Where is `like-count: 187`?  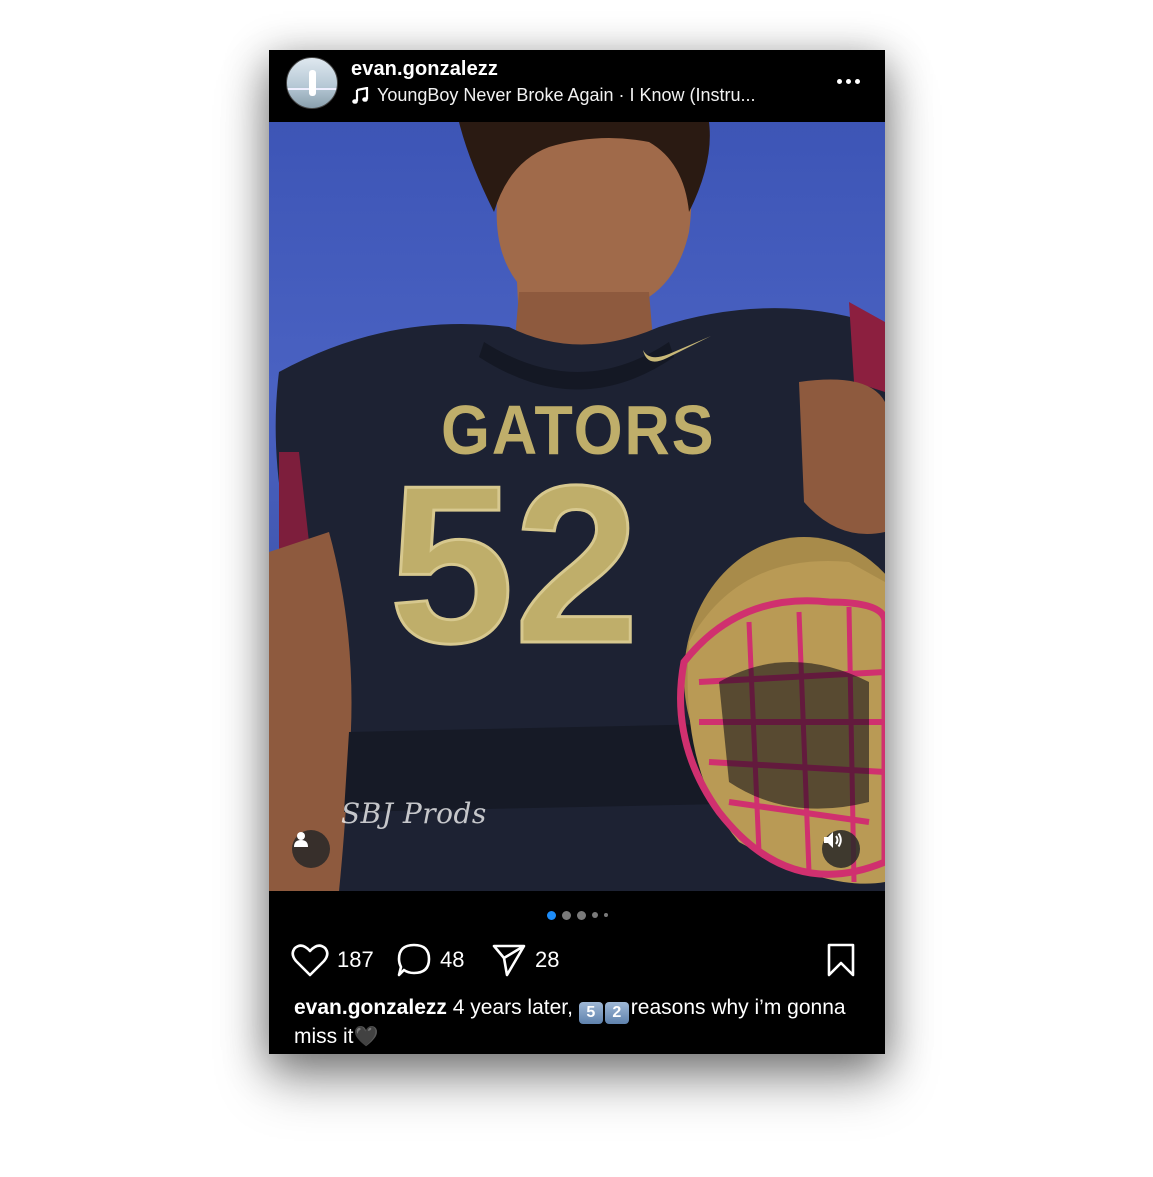 like-count: 187 is located at coordinates (355, 959).